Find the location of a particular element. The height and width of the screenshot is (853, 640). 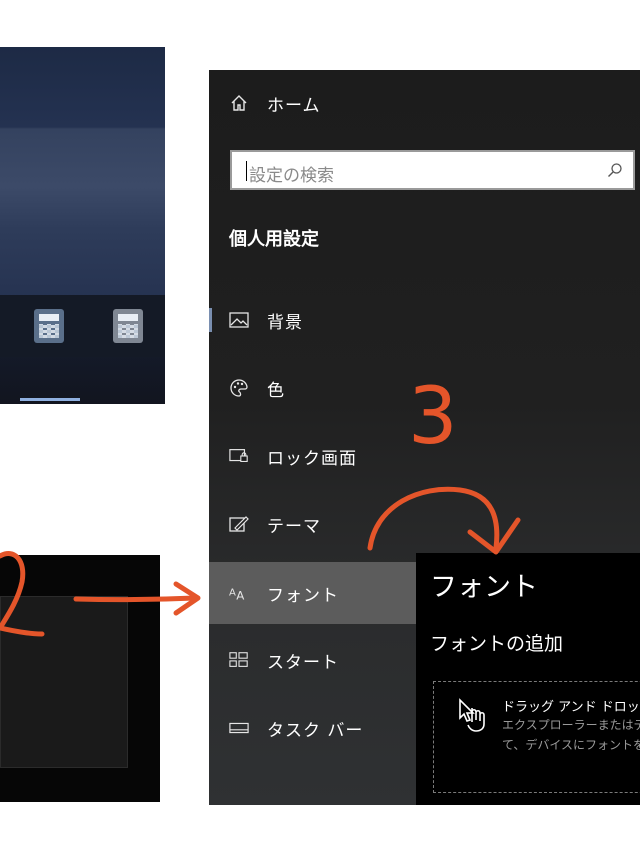

nav-item-start: スタート is located at coordinates (312, 660).